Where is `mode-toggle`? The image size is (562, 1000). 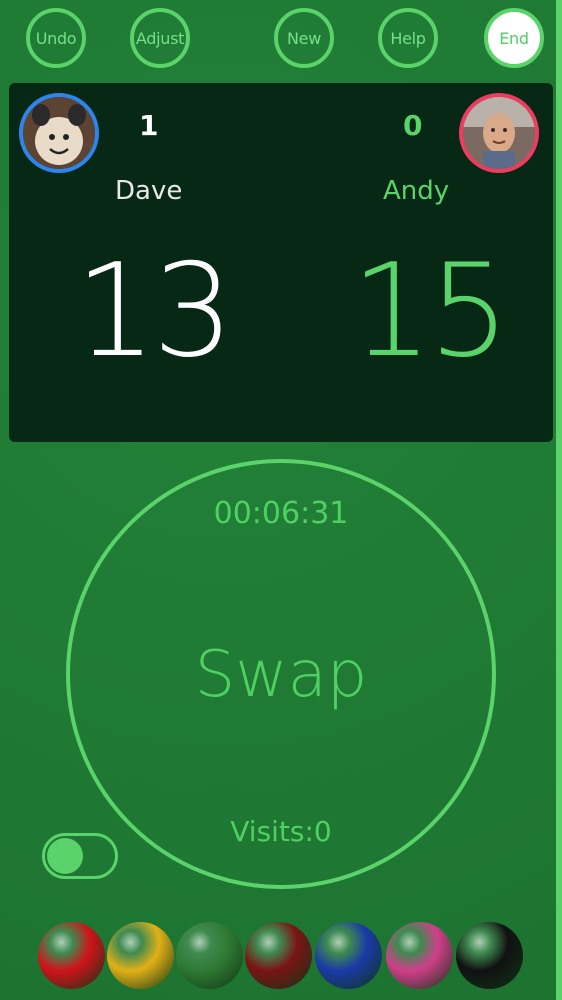 mode-toggle is located at coordinates (80, 856).